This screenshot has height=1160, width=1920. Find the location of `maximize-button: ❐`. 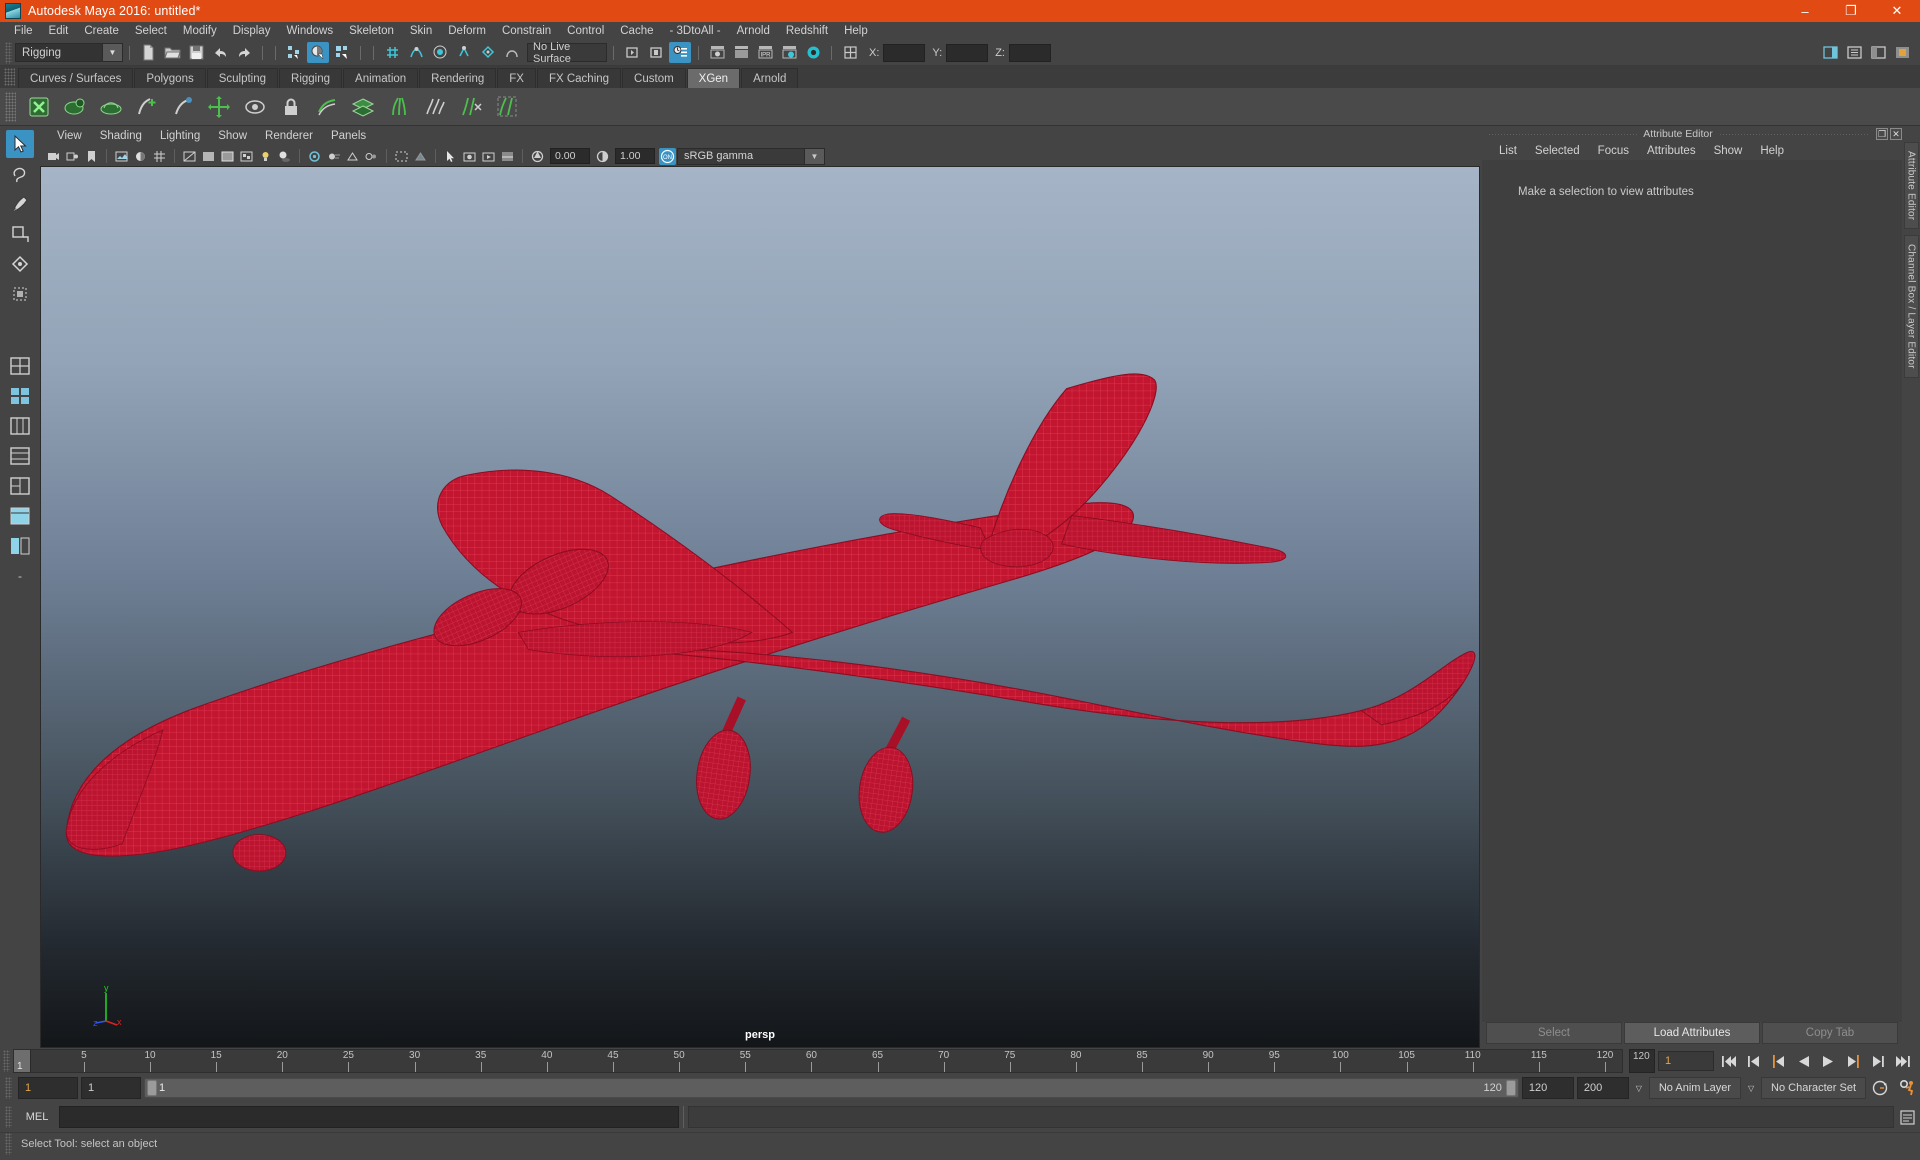

maximize-button: ❐ is located at coordinates (1851, 11).